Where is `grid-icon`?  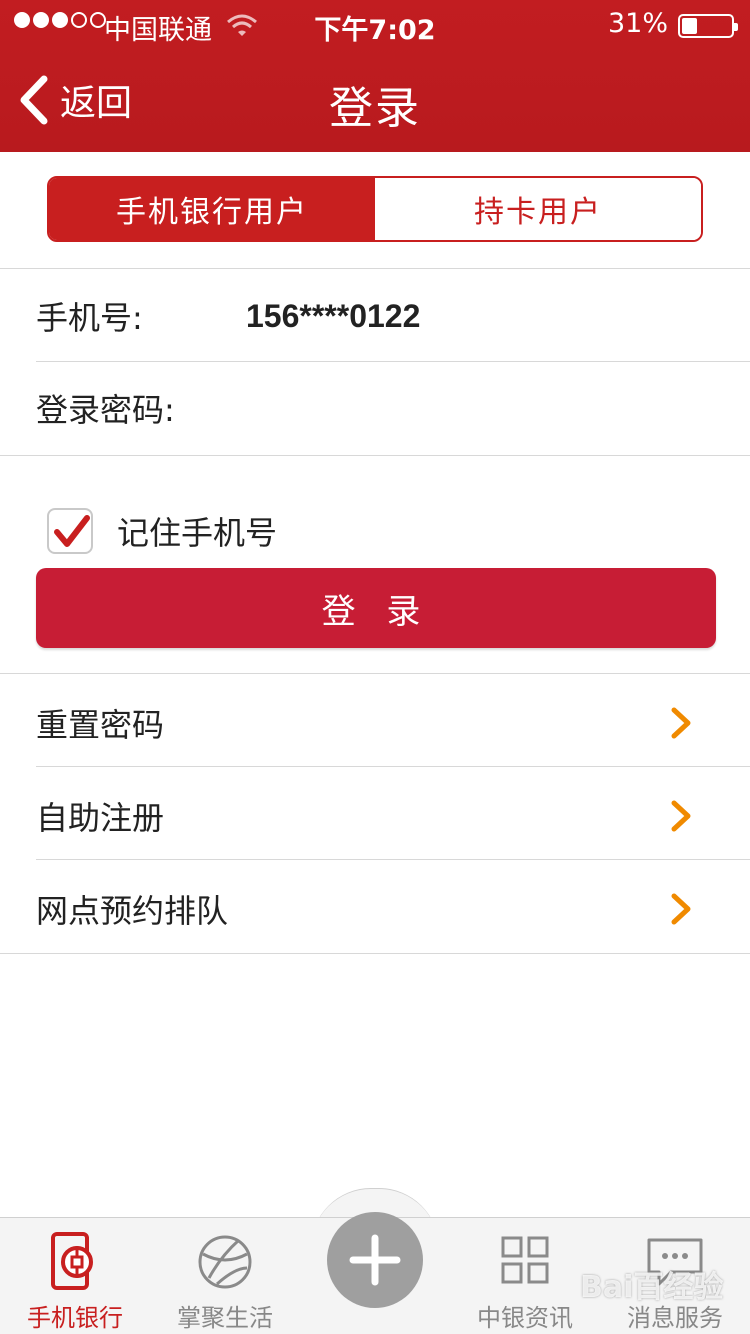
grid-icon is located at coordinates (525, 1260).